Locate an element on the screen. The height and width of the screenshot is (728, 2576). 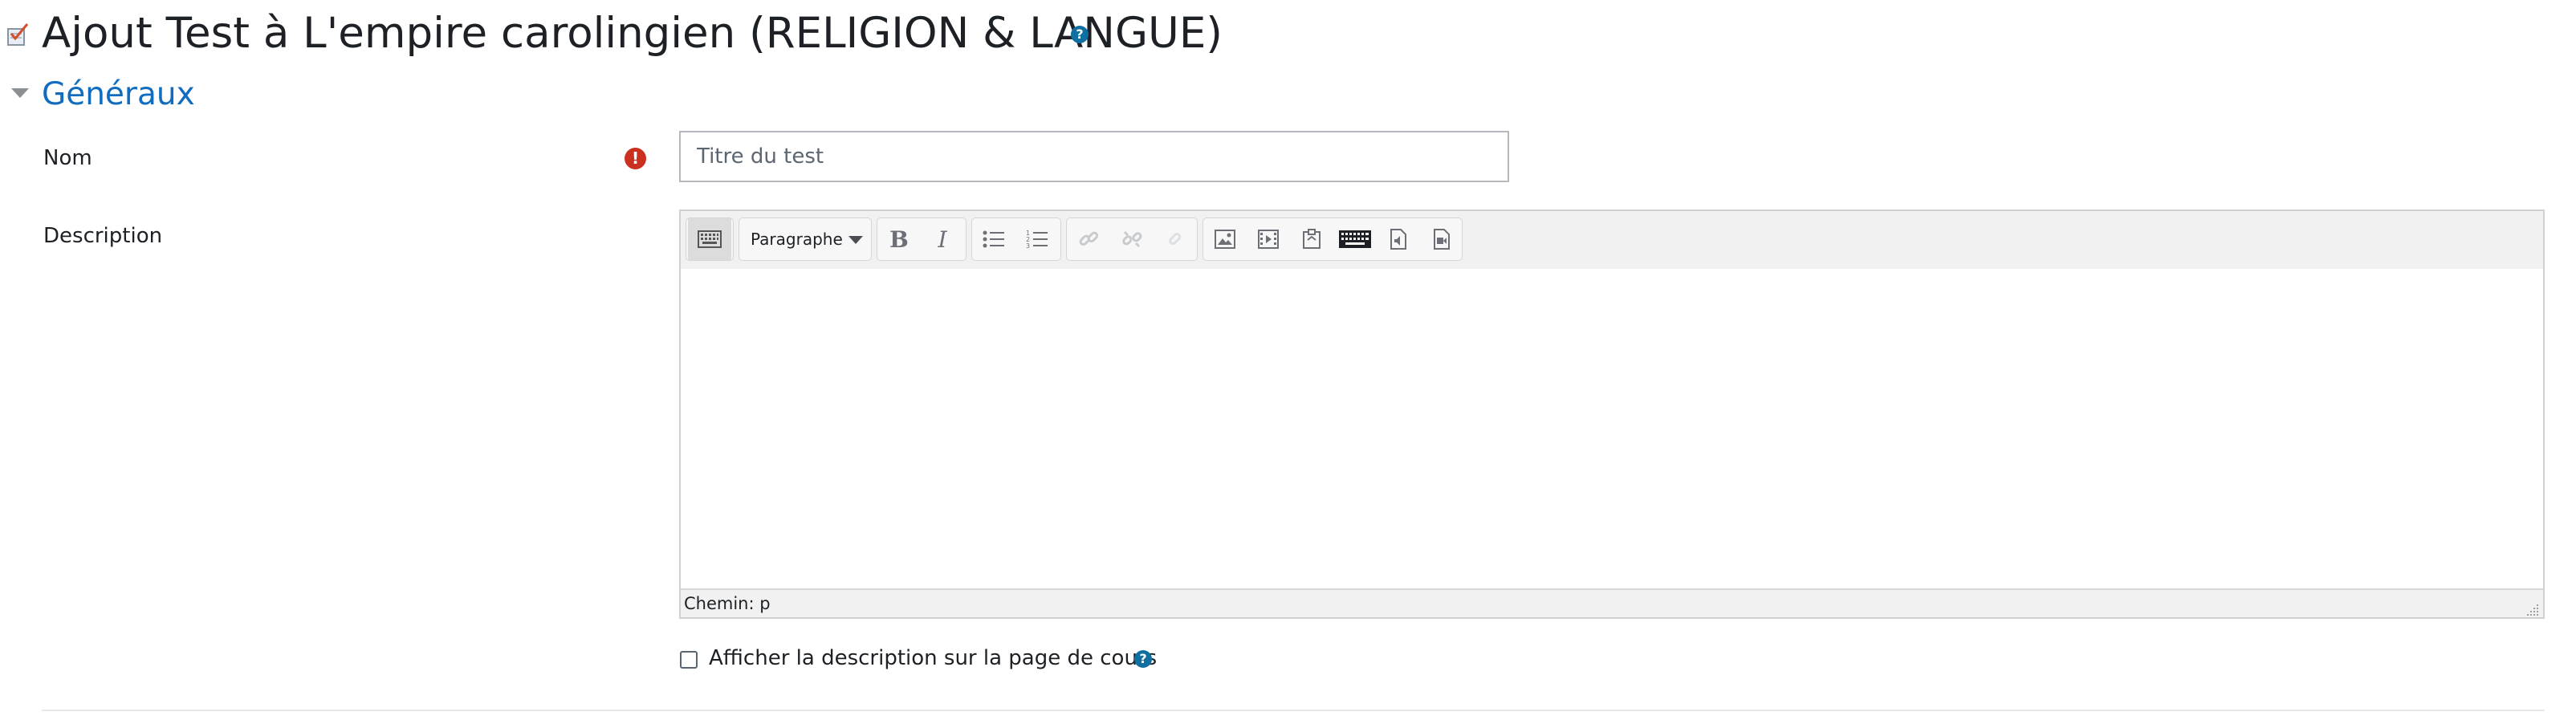
paragraph-style-label: Paragraphe is located at coordinates (797, 239).